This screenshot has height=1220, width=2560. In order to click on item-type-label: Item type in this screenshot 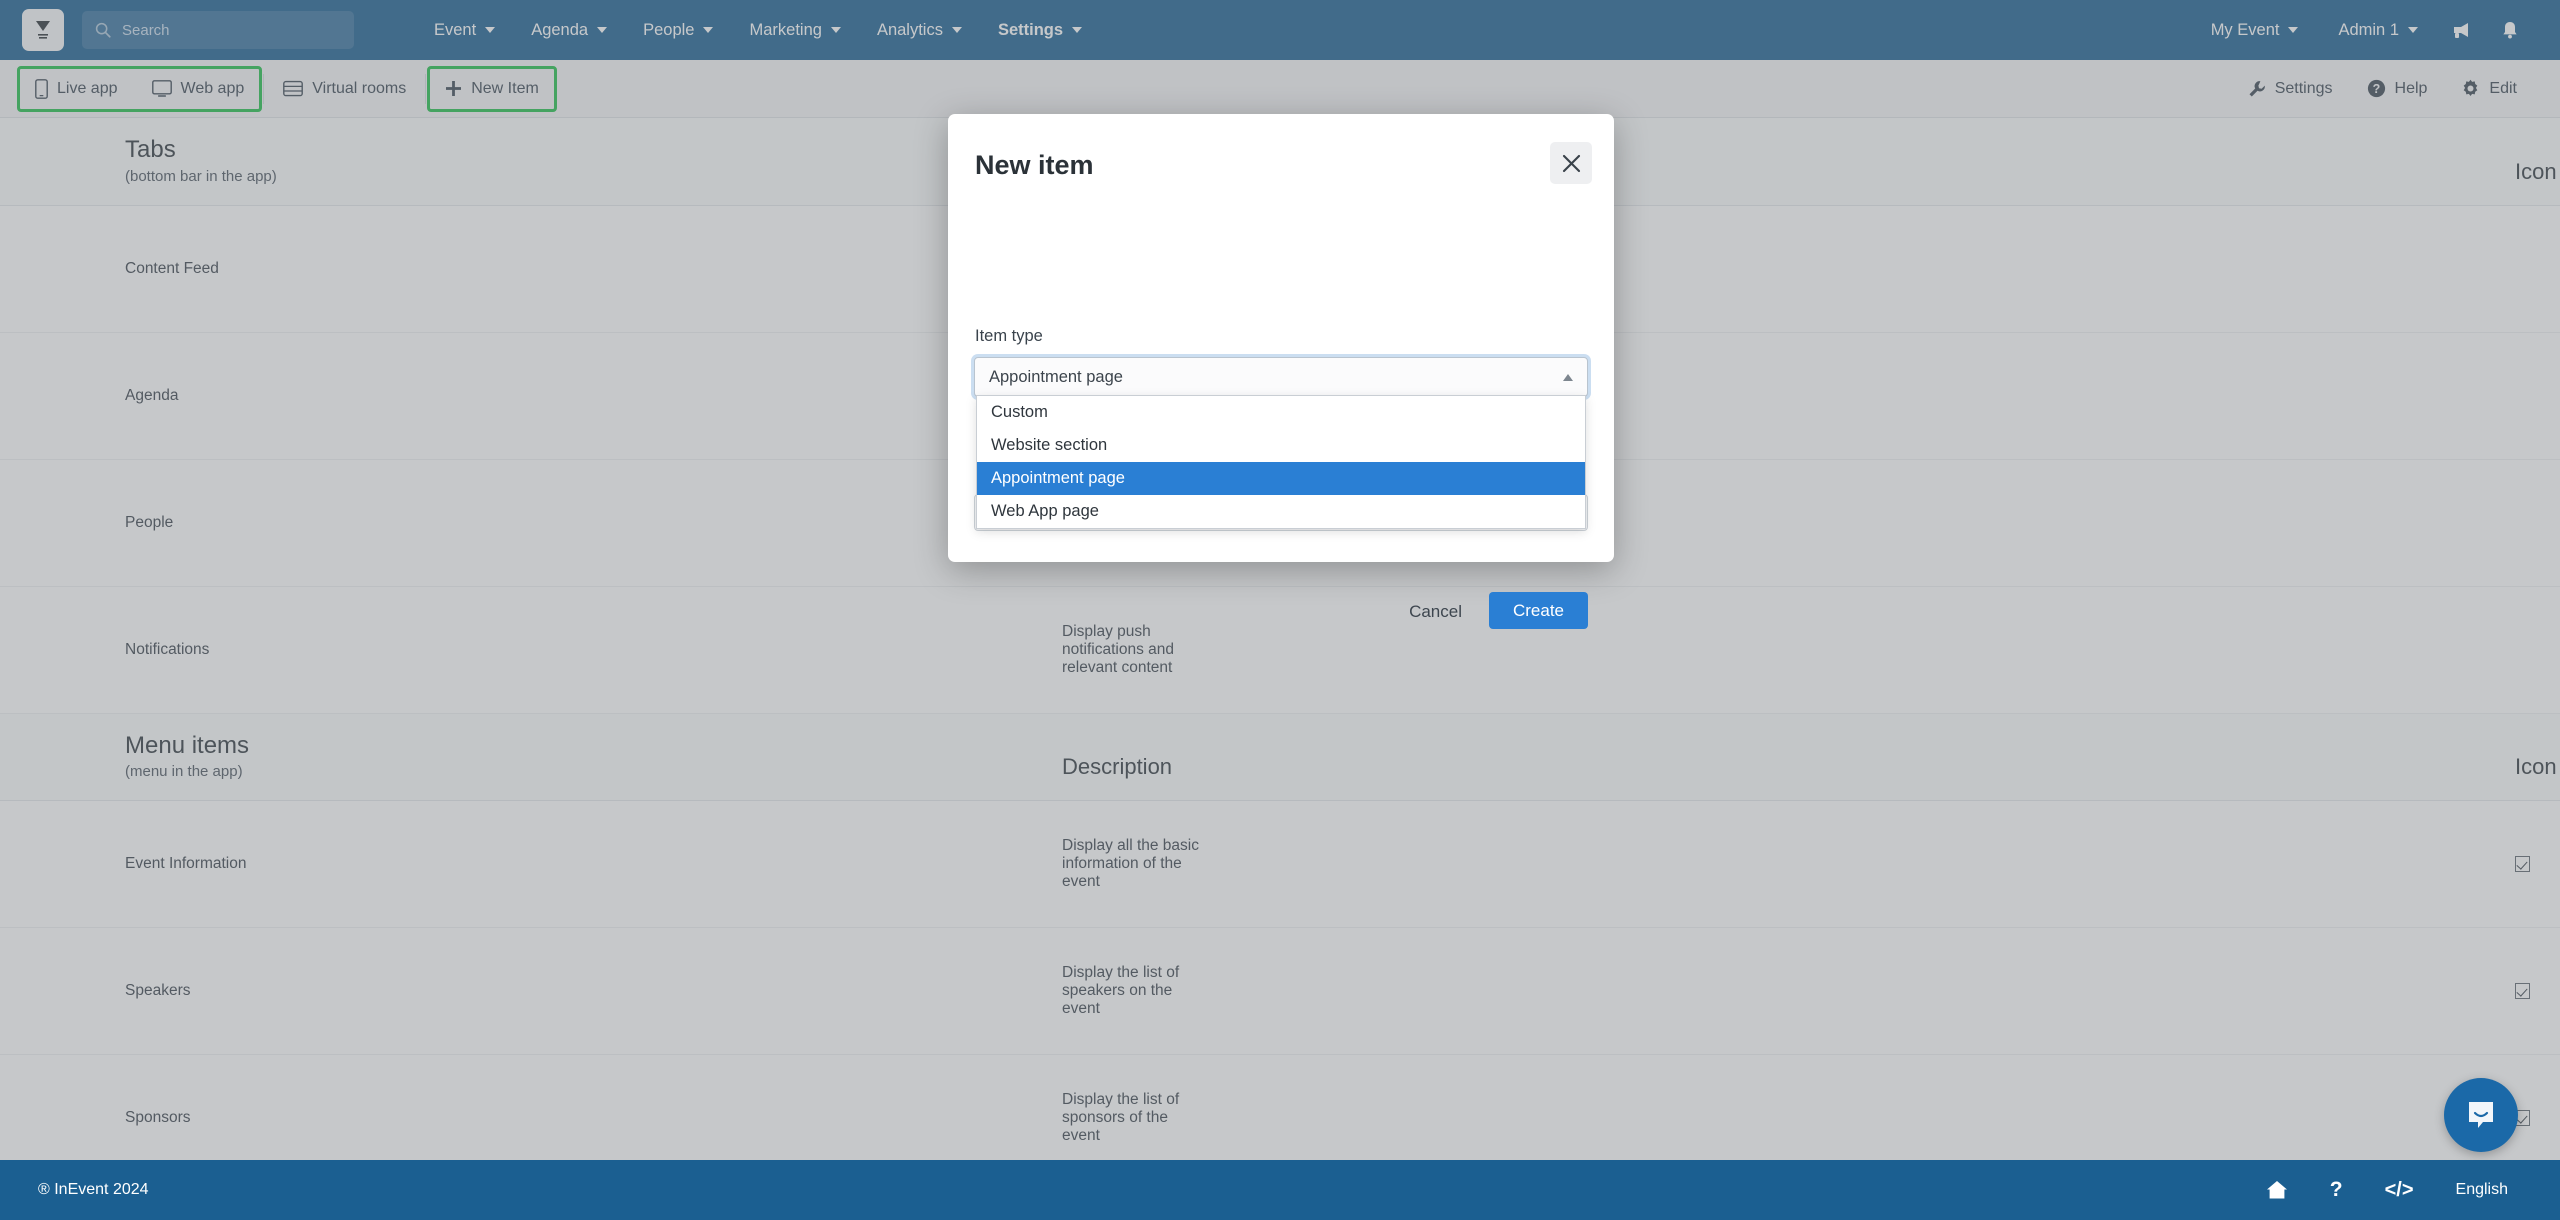, I will do `click(1009, 336)`.